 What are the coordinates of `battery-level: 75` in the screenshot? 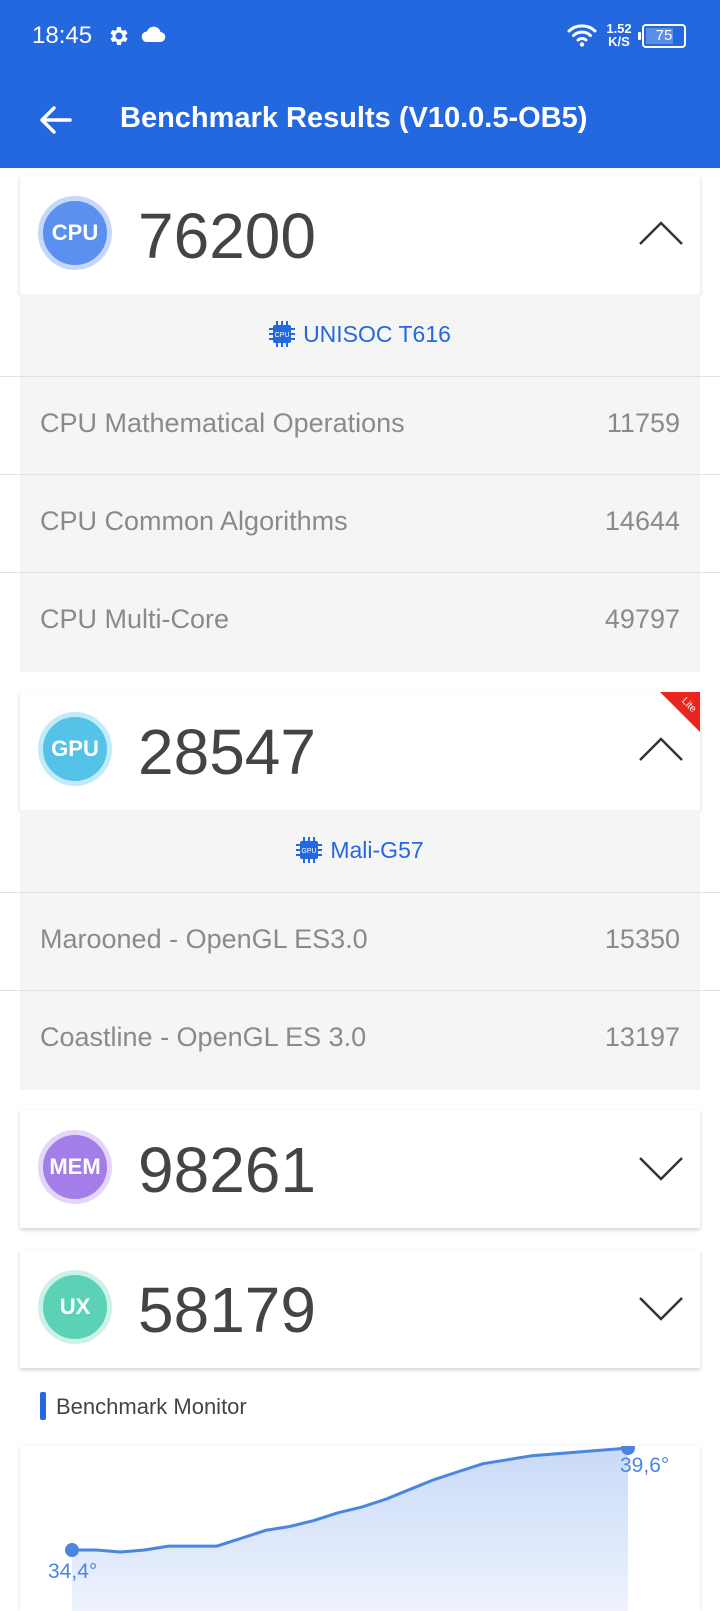 It's located at (664, 35).